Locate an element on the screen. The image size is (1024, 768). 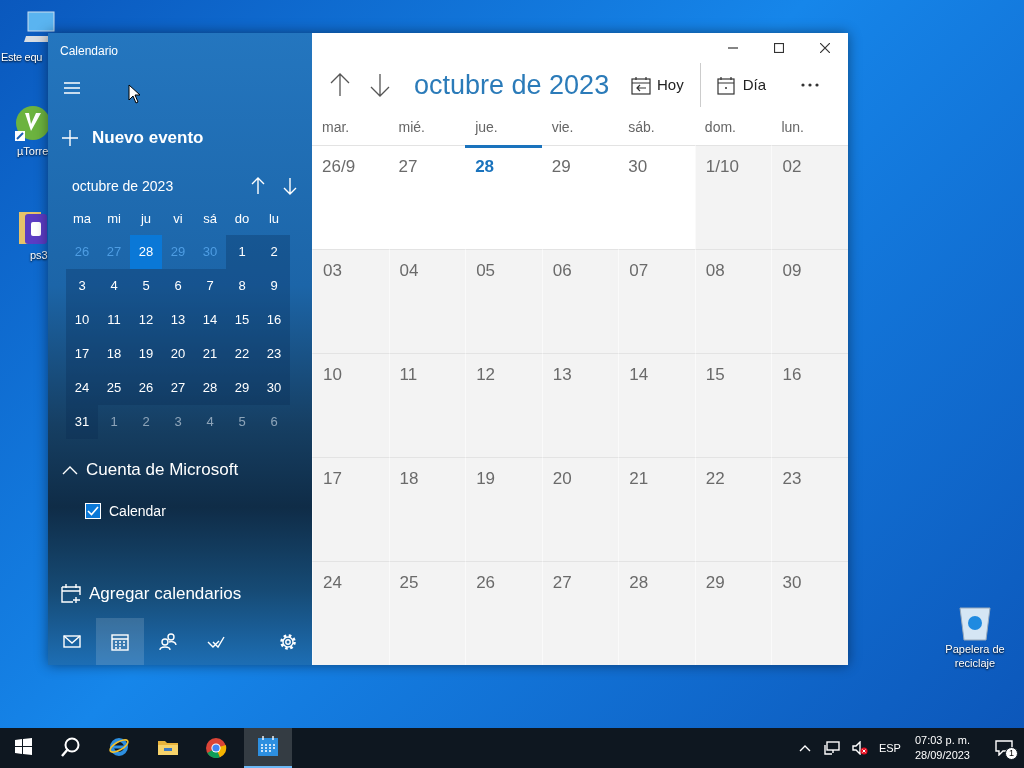
day-cell: 06 is located at coordinates (580, 301).